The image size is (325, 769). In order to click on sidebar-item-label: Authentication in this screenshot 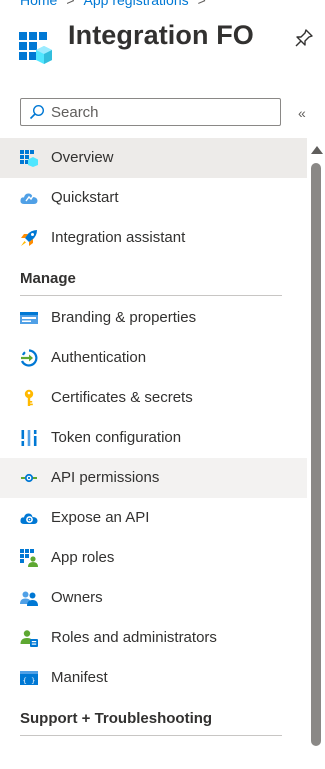, I will do `click(99, 357)`.